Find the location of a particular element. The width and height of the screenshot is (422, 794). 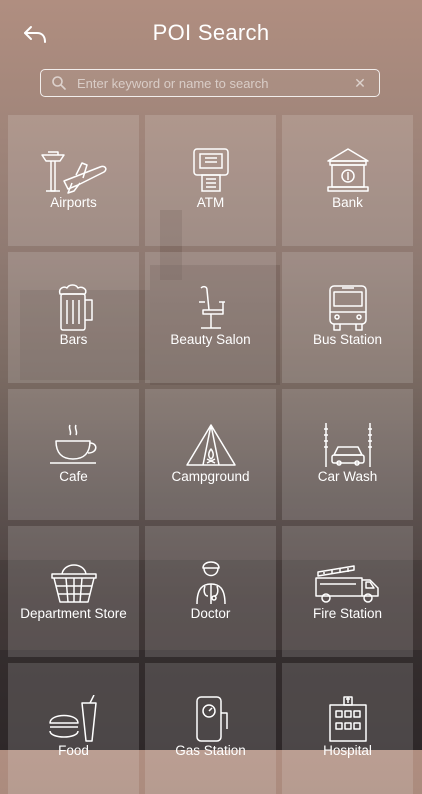

category-airports: Airports is located at coordinates (73, 180).